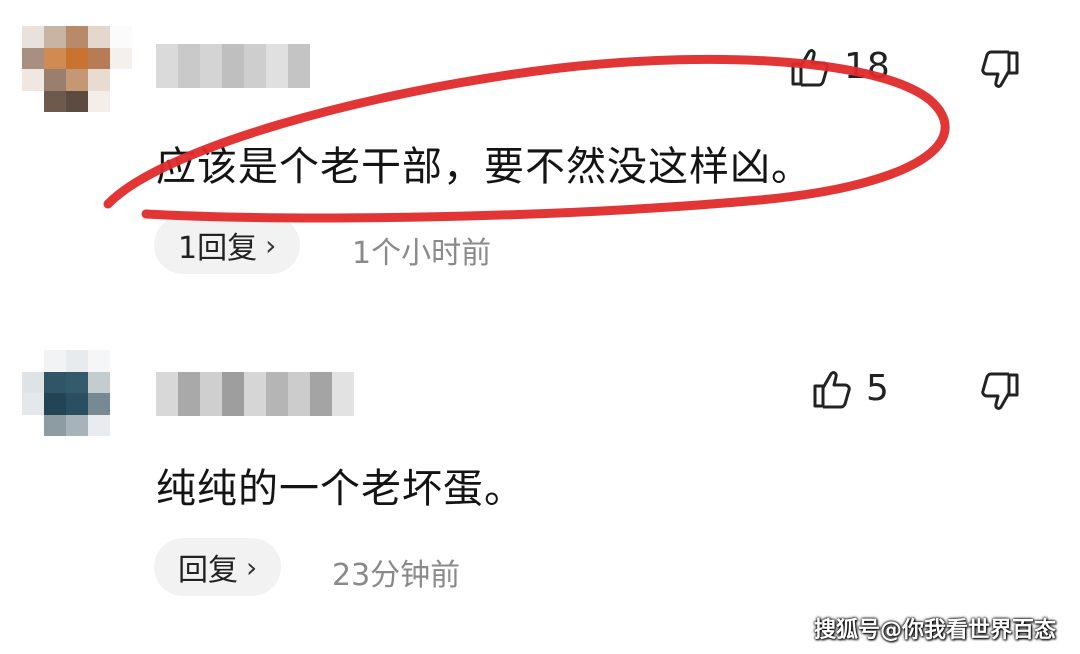 This screenshot has height=654, width=1080. I want to click on comment-timestamp: 23分钟前, so click(396, 575).